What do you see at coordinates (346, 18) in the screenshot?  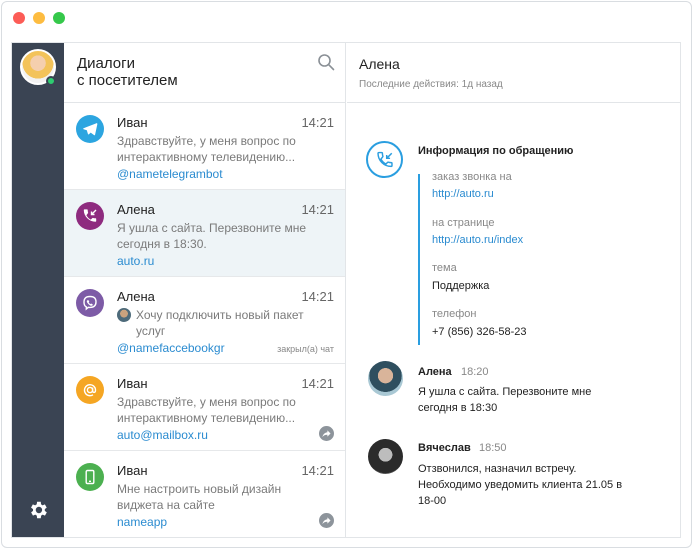 I see `title-bar` at bounding box center [346, 18].